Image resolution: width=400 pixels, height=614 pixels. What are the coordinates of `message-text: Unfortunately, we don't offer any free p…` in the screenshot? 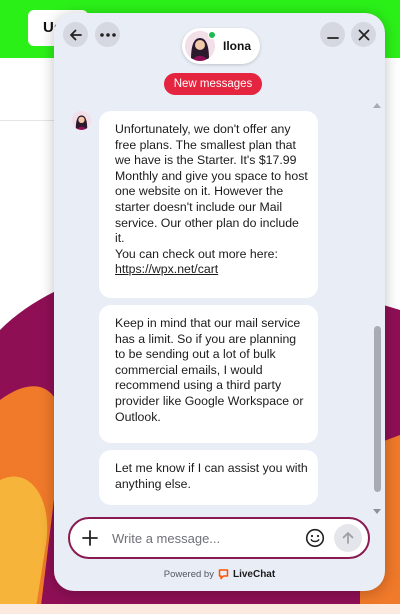 It's located at (211, 191).